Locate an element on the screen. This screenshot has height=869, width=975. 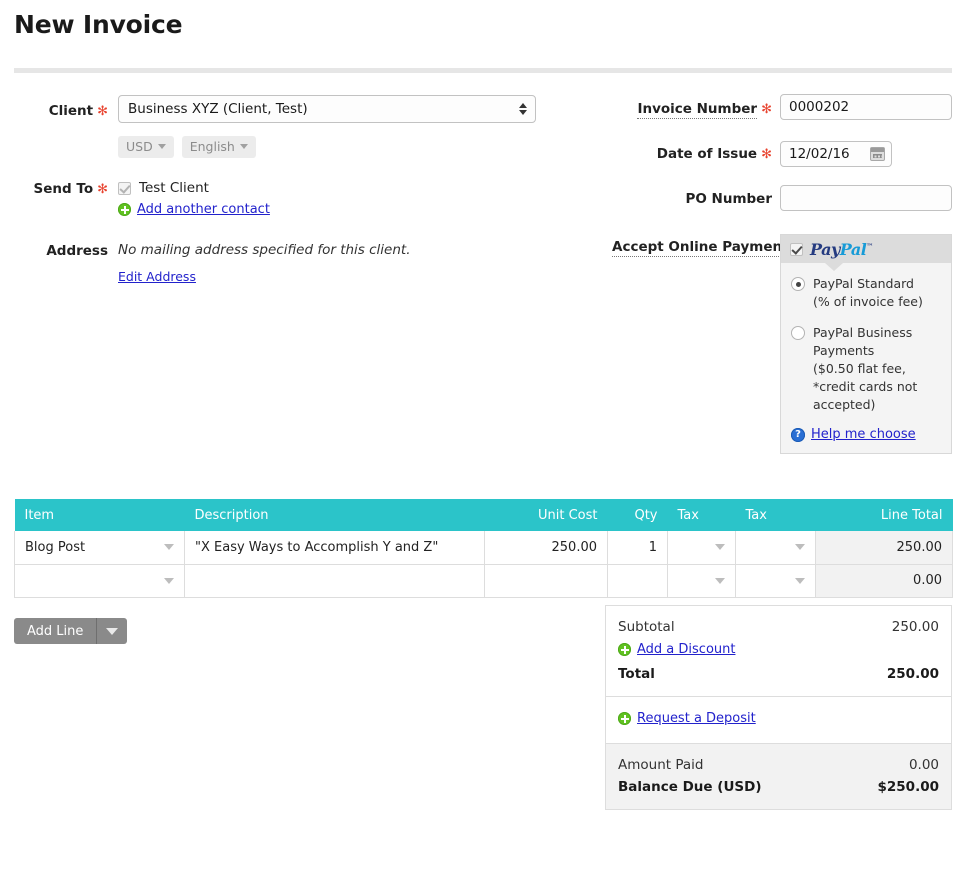
add-contact-row: Add another contact is located at coordinates (194, 210).